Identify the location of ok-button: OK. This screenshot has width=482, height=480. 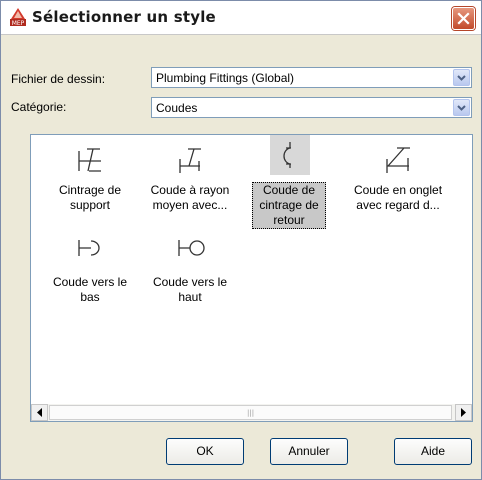
(205, 451).